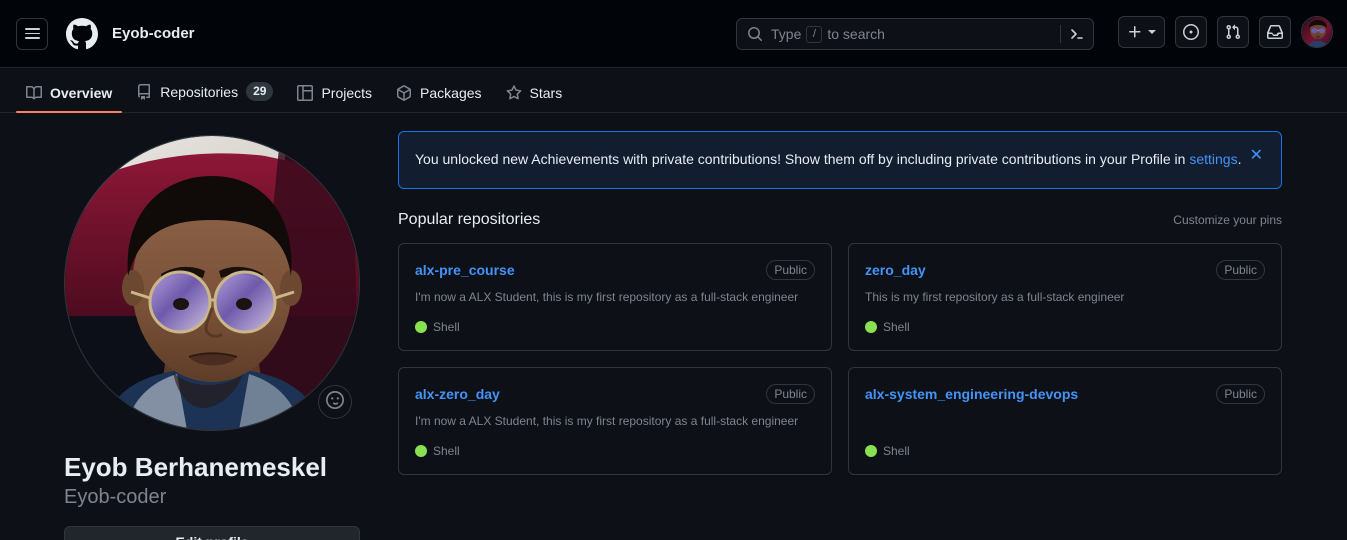  What do you see at coordinates (196, 467) in the screenshot?
I see `page-title: Eyob Berhanemeskel` at bounding box center [196, 467].